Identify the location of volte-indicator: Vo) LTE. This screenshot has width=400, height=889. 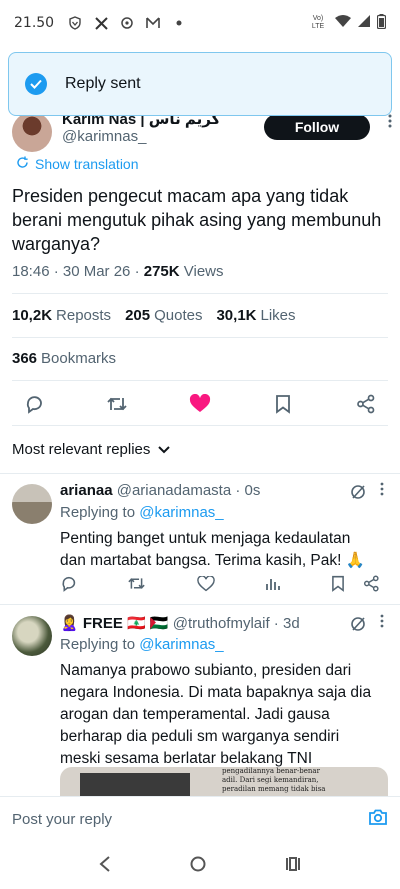
(318, 22).